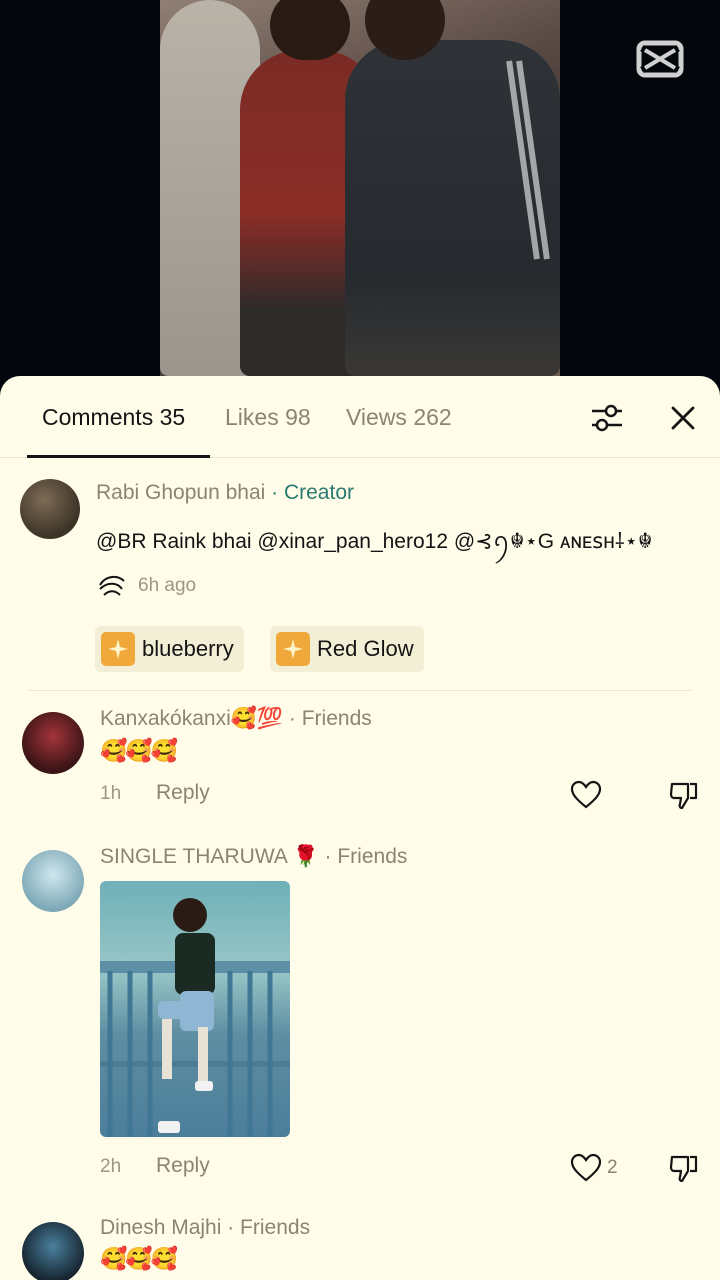 This screenshot has height=1280, width=720. I want to click on chip-label: blueberry, so click(188, 648).